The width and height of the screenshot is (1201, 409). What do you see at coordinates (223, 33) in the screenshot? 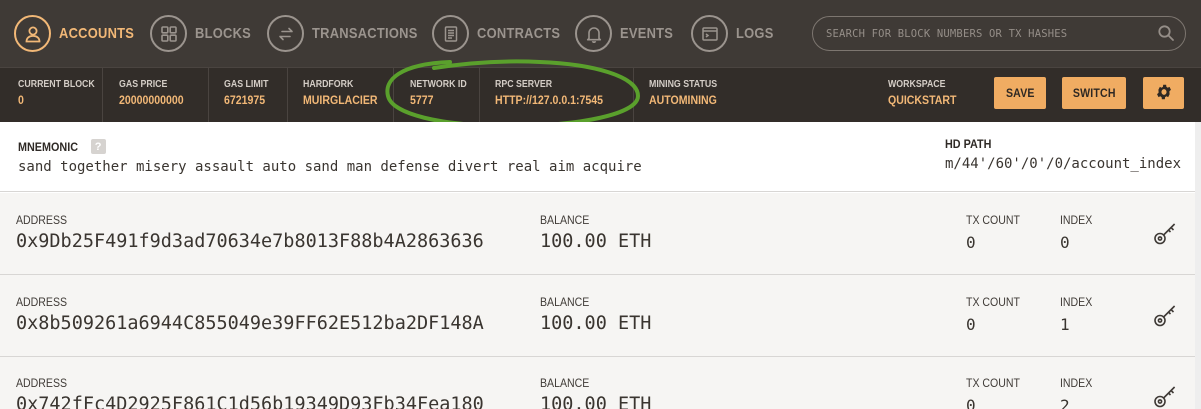
I see `nav-blocks-label: BLOCKS` at bounding box center [223, 33].